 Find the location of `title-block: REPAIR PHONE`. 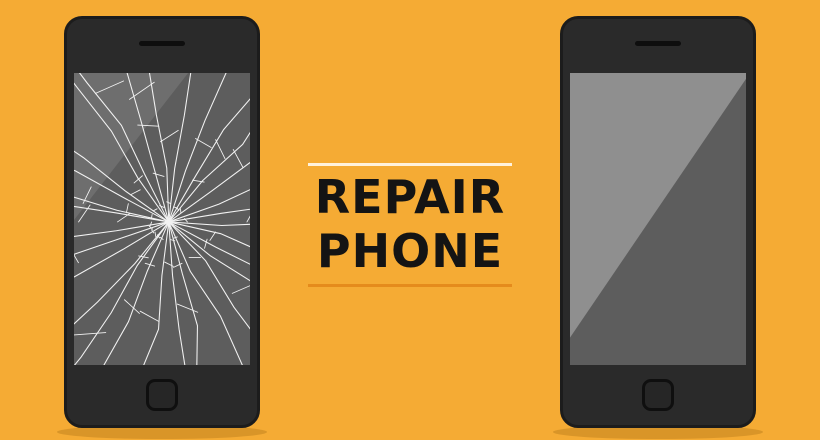

title-block: REPAIR PHONE is located at coordinates (410, 225).